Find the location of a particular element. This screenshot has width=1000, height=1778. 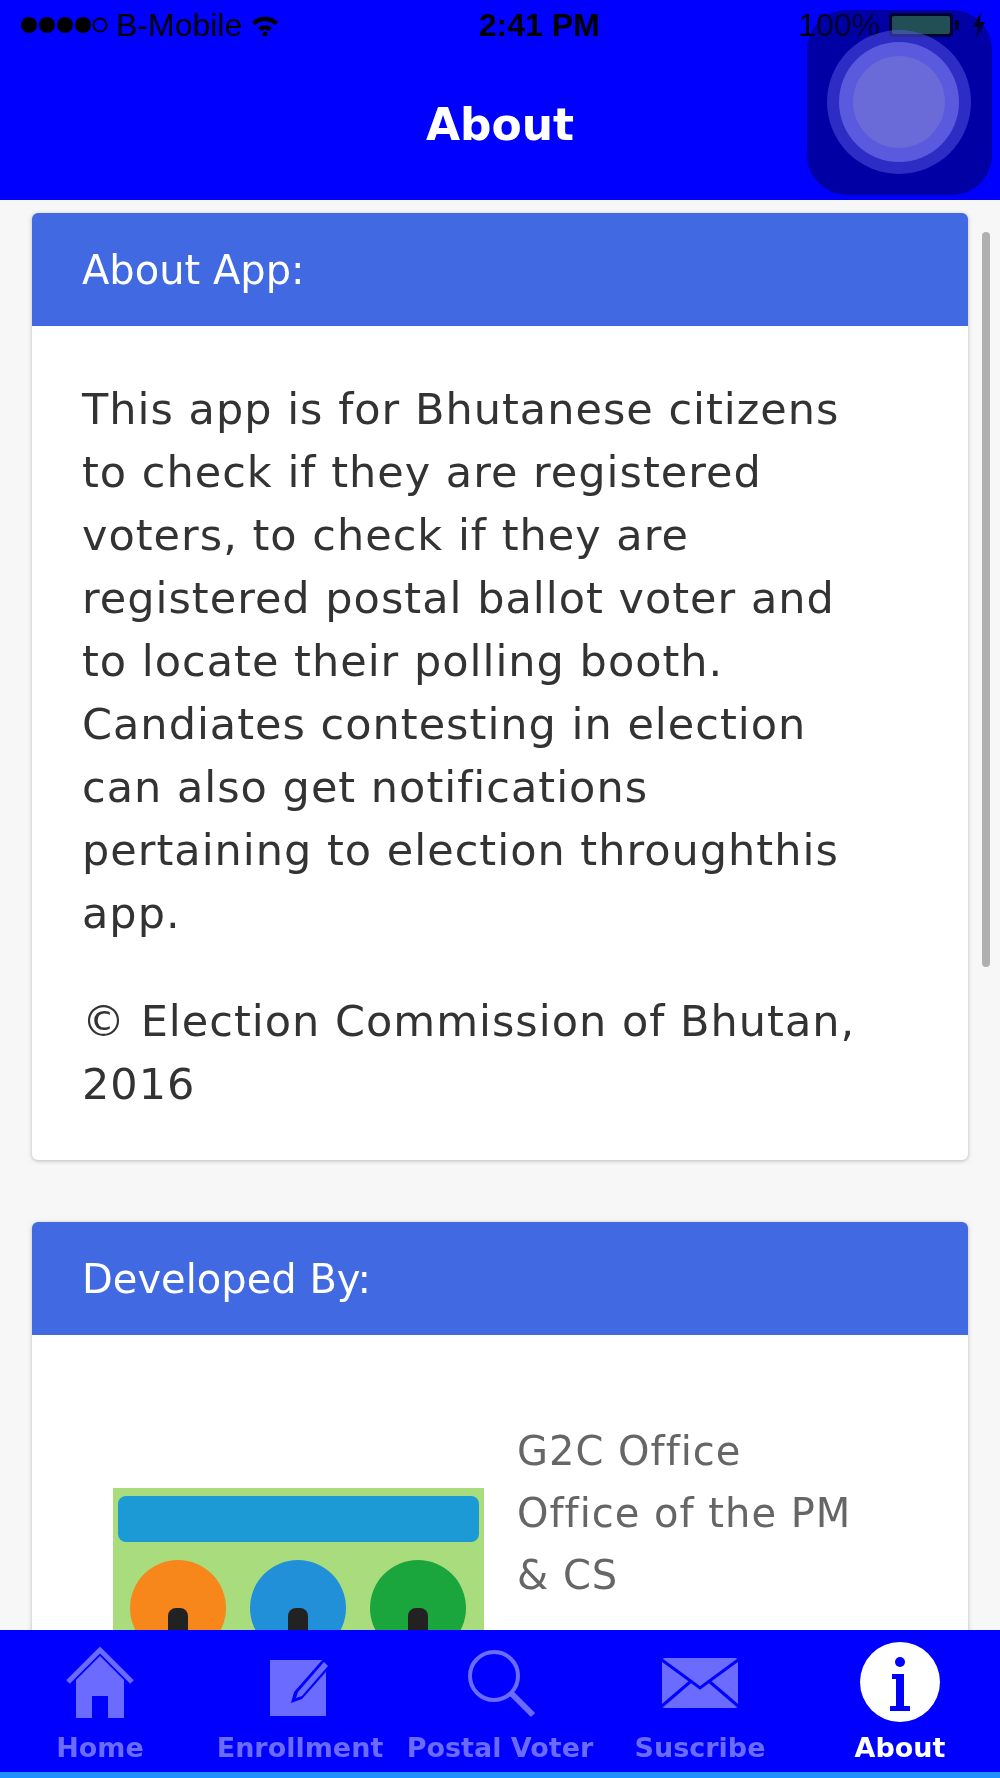

tab: Postal Voter is located at coordinates (500, 1701).